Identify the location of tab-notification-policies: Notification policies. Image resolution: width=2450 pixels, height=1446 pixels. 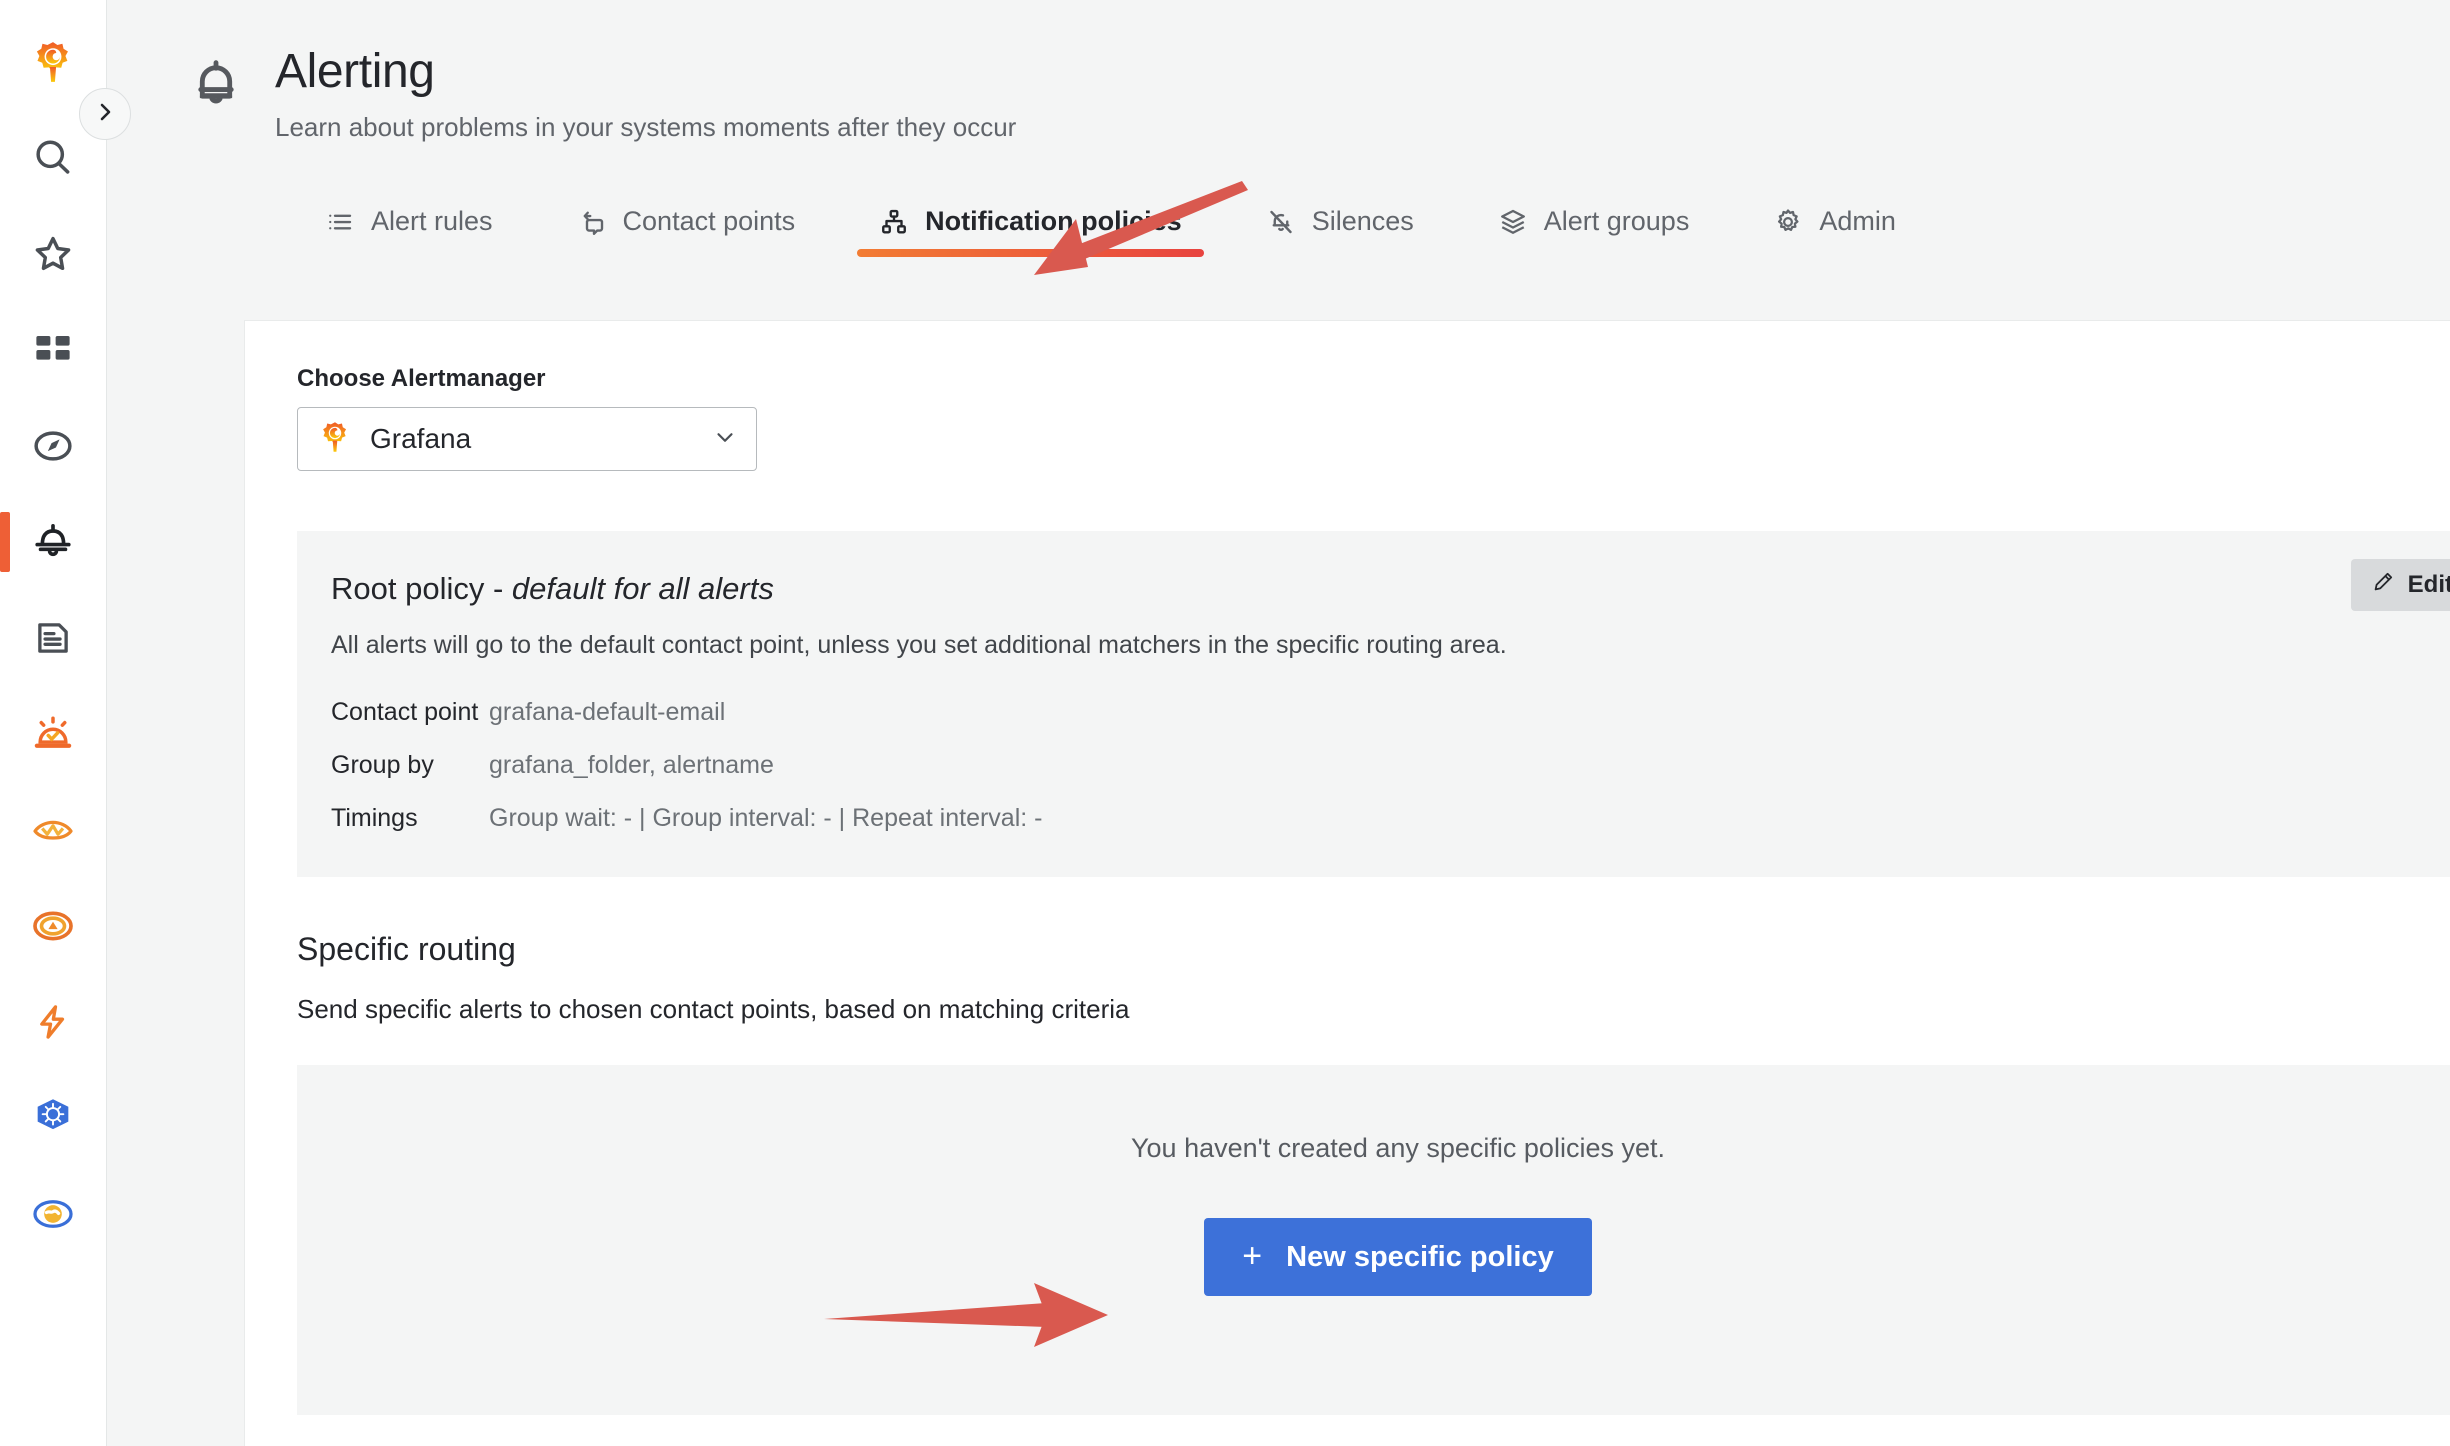
(1030, 231).